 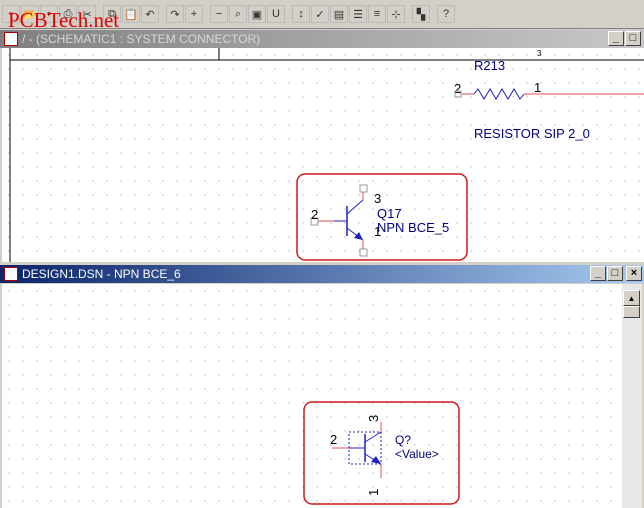 I want to click on q-value: <Value>, so click(x=417, y=454).